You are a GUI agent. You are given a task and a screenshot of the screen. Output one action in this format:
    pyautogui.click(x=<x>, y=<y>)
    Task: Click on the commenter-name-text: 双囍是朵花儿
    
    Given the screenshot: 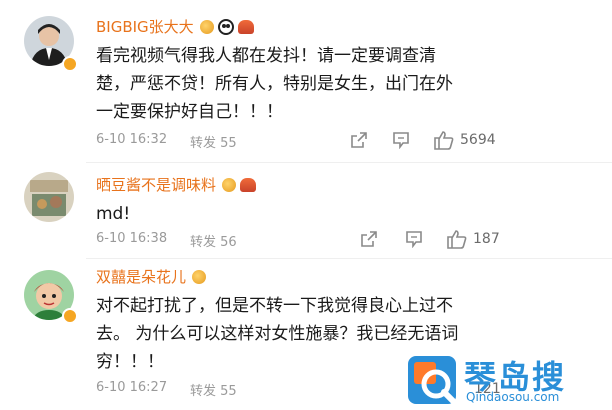 What is the action you would take?
    pyautogui.click(x=141, y=276)
    